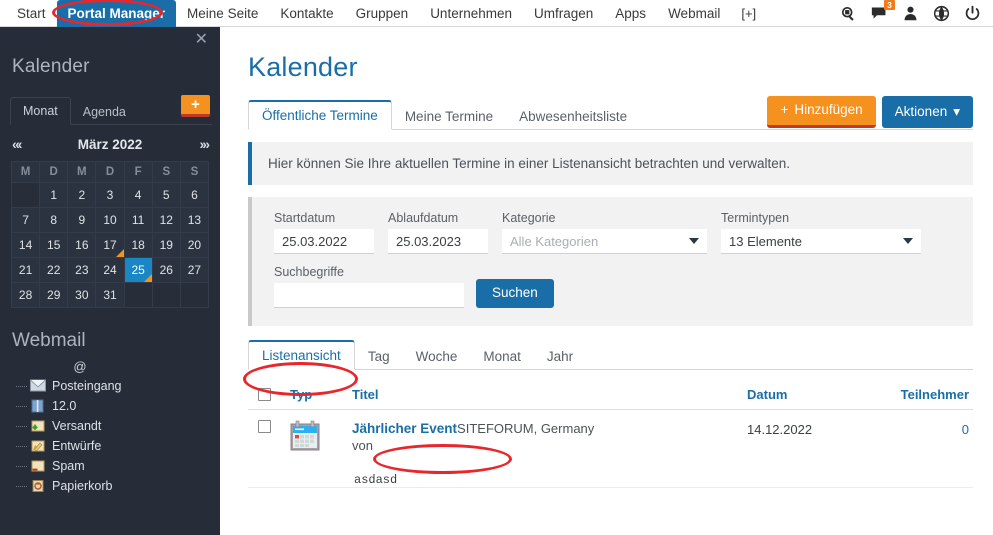 The width and height of the screenshot is (993, 535). What do you see at coordinates (194, 245) in the screenshot?
I see `calendar-day: 20` at bounding box center [194, 245].